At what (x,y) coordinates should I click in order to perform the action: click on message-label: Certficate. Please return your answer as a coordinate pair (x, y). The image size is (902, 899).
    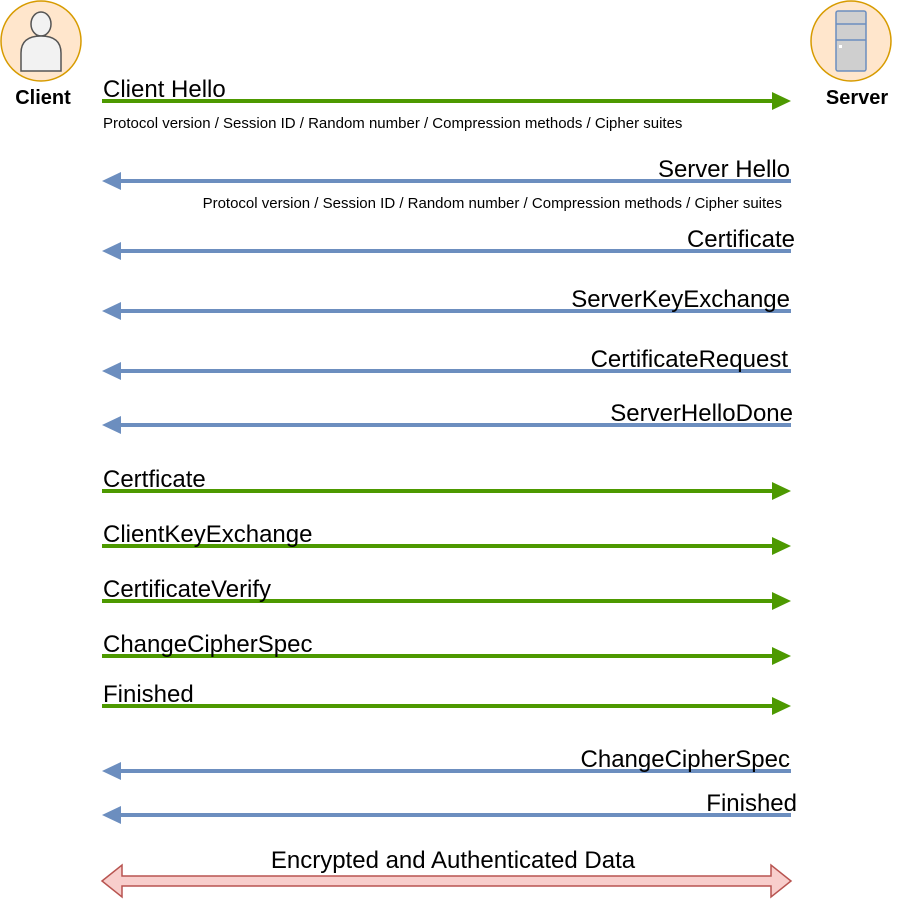
    Looking at the image, I should click on (154, 479).